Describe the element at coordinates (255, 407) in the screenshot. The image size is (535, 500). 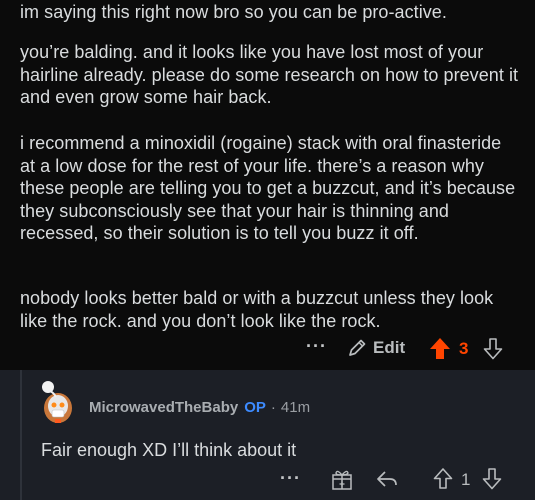
I see `op-badge: OP` at that location.